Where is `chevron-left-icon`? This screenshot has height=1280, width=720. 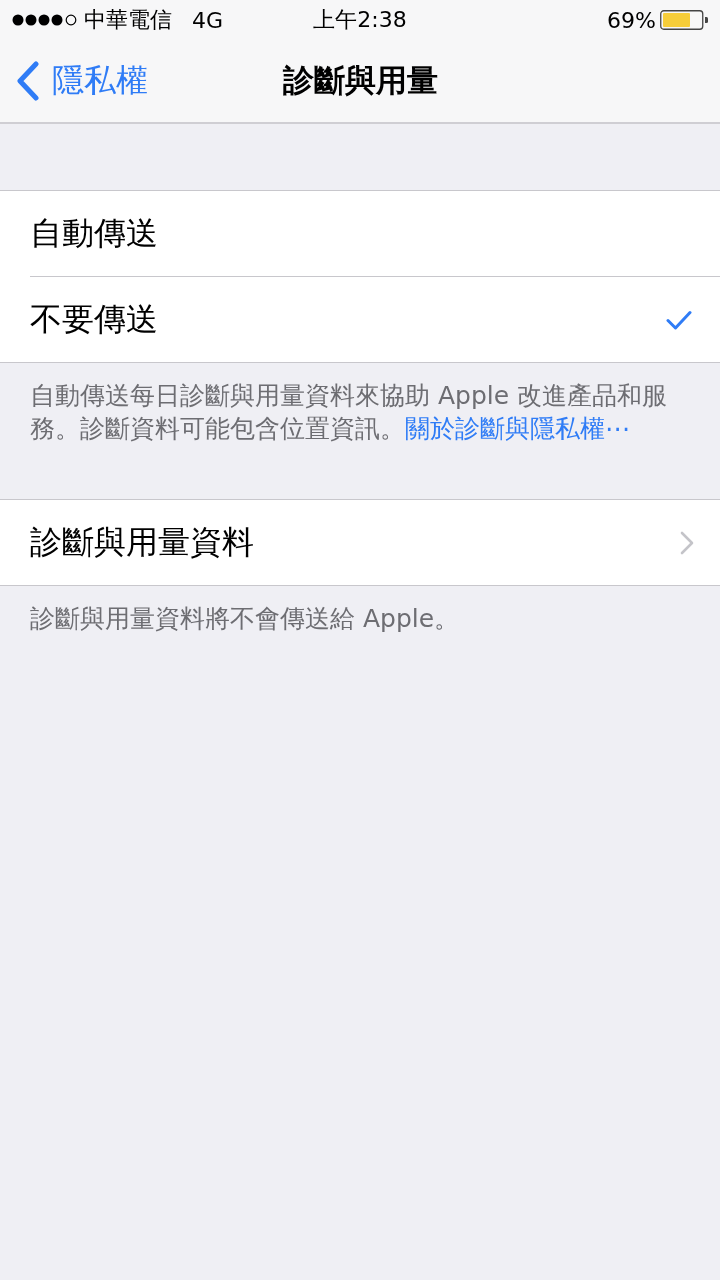
chevron-left-icon is located at coordinates (28, 81).